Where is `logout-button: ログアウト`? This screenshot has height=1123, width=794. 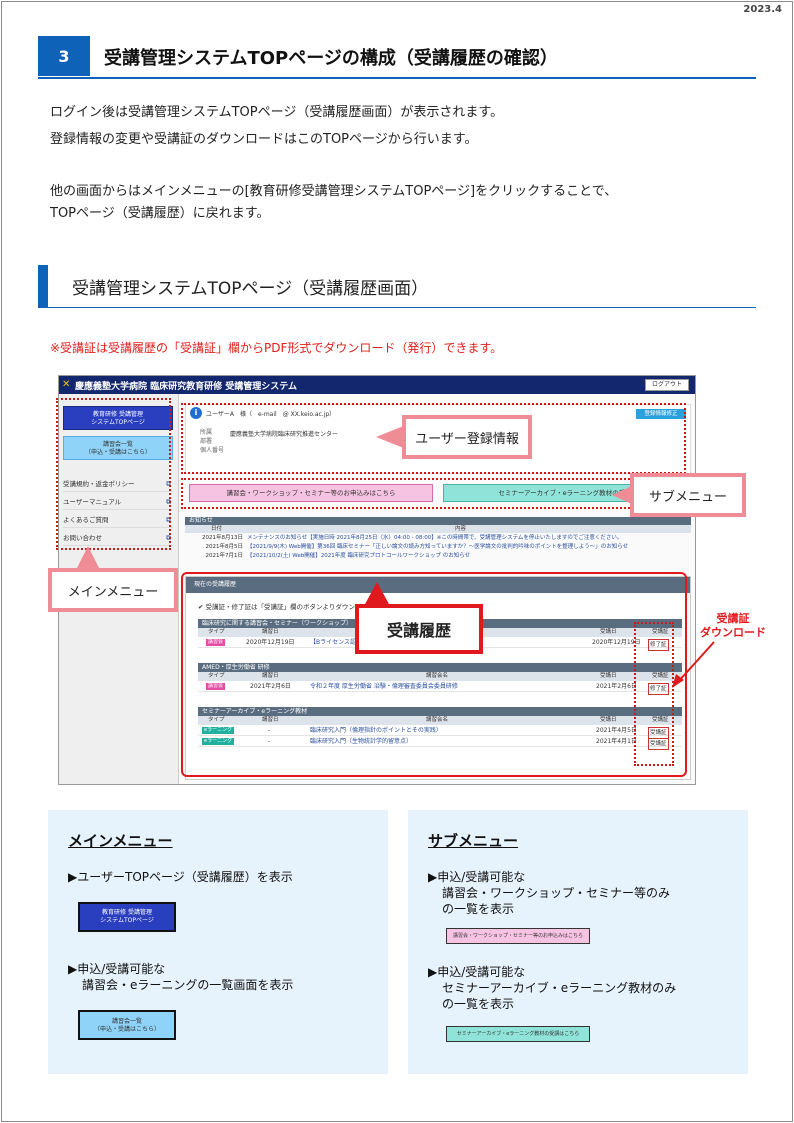
logout-button: ログアウト is located at coordinates (667, 385).